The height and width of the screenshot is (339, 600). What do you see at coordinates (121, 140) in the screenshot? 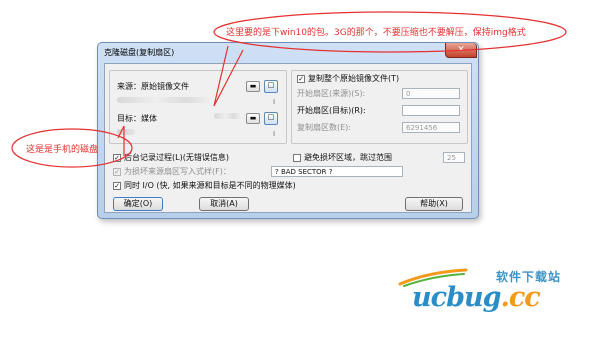
I see `left-note-pointer` at bounding box center [121, 140].